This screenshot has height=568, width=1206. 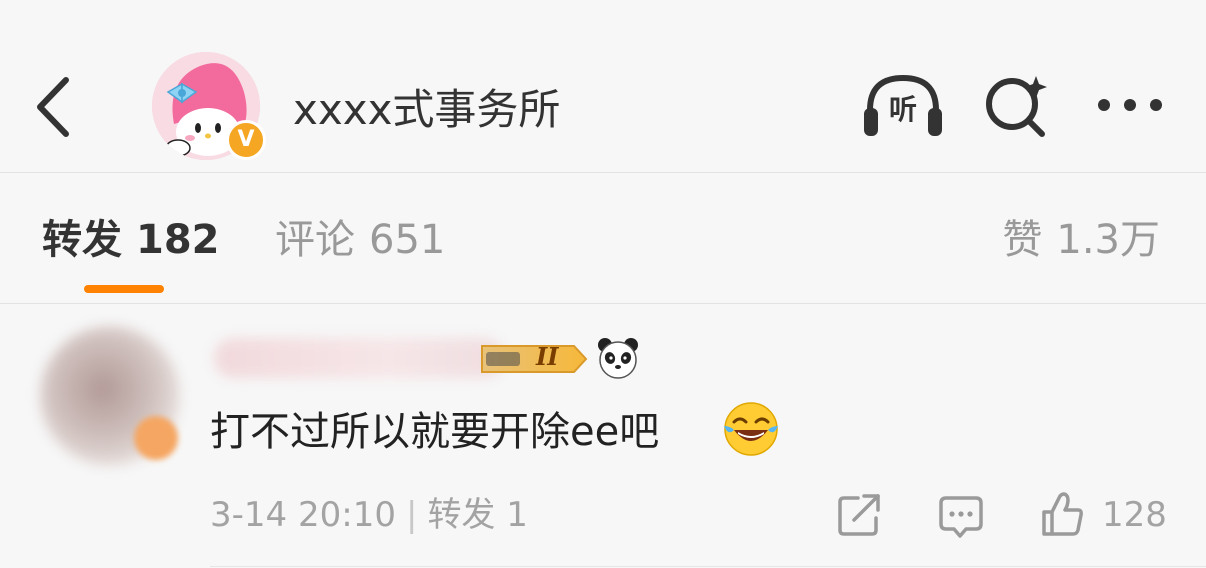 What do you see at coordinates (131, 240) in the screenshot?
I see `tab-forward: 转发 182` at bounding box center [131, 240].